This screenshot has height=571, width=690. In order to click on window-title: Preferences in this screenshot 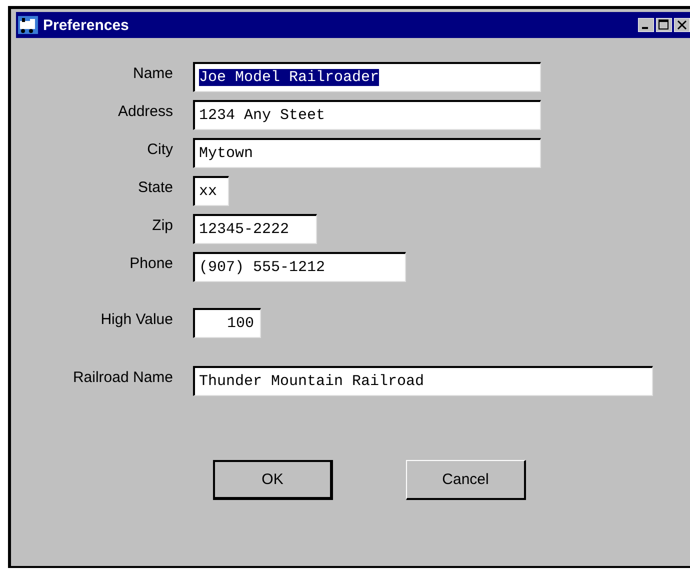, I will do `click(86, 25)`.